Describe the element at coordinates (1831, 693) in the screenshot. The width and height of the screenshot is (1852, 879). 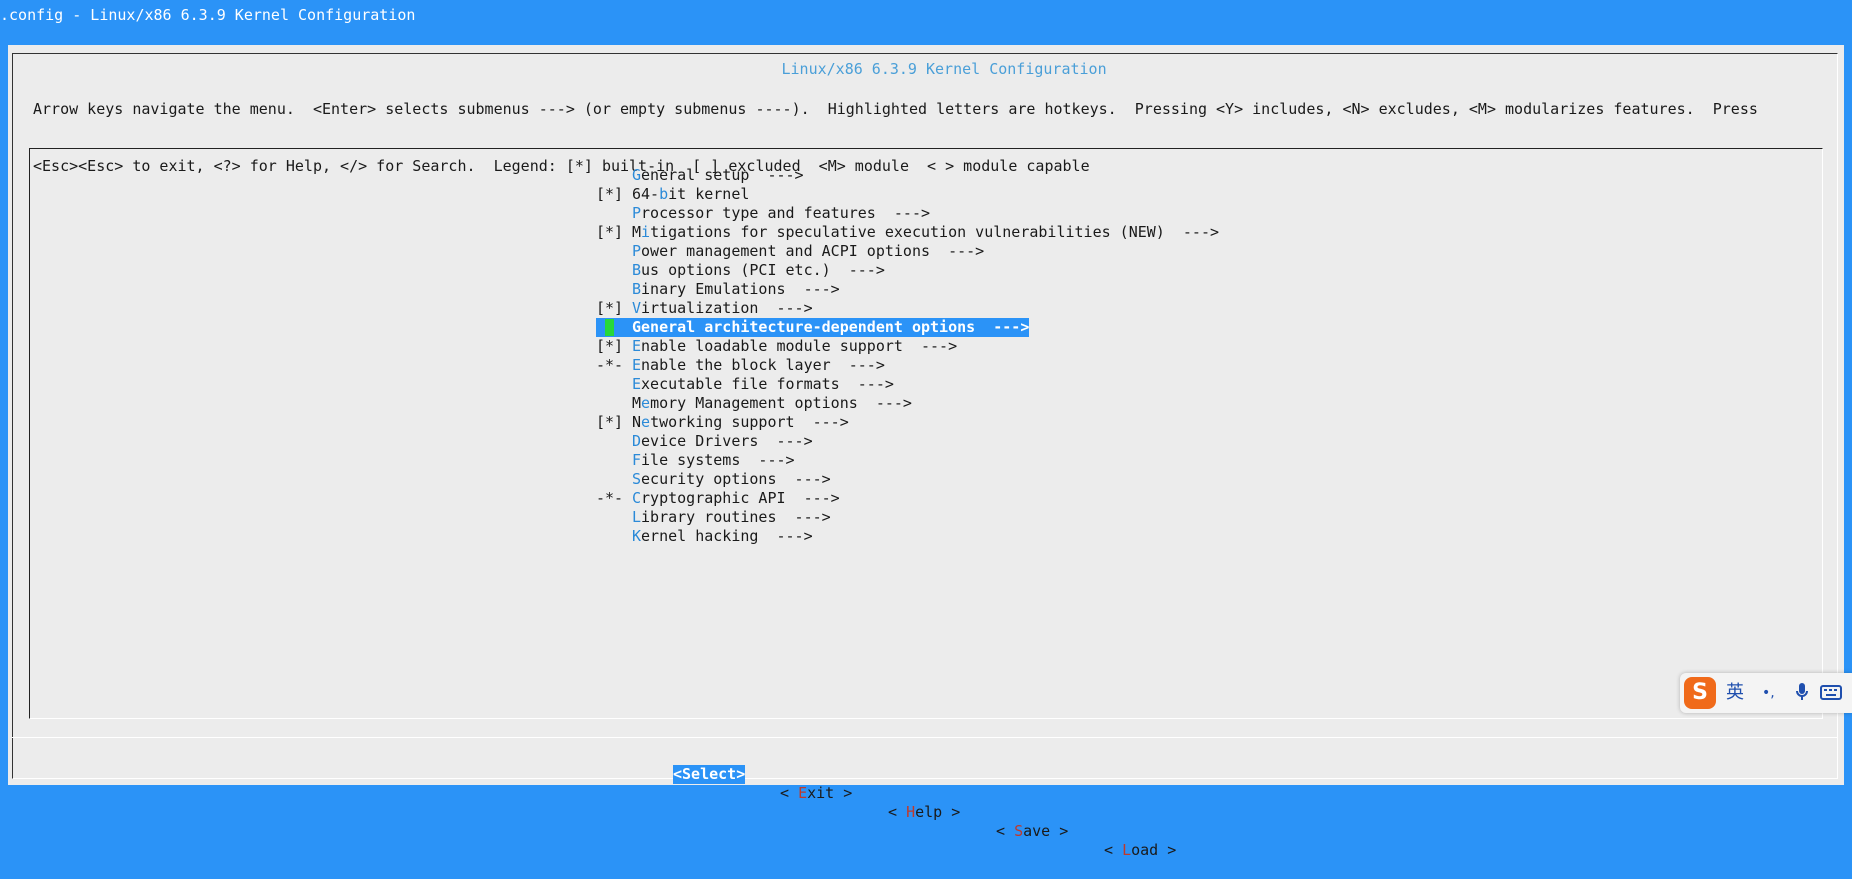
I see `keyboard-icon` at that location.